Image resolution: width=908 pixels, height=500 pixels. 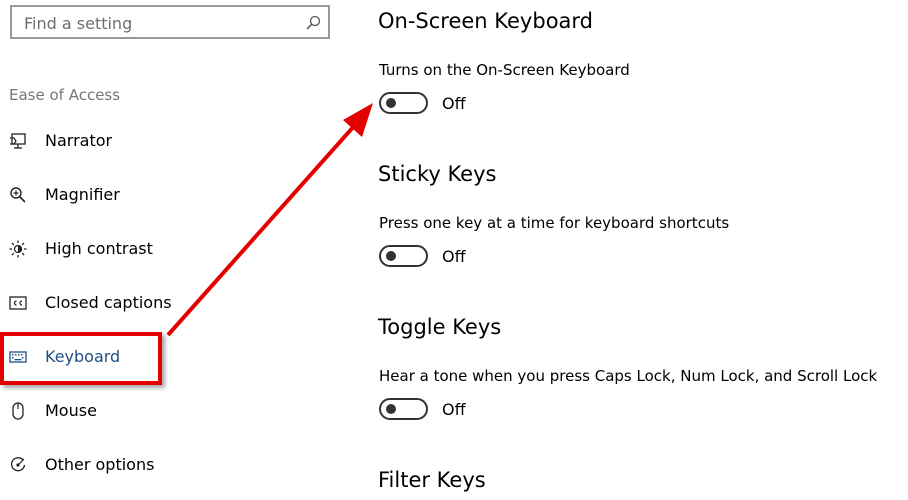 What do you see at coordinates (82, 194) in the screenshot?
I see `sidebar-item-label: Magnifier` at bounding box center [82, 194].